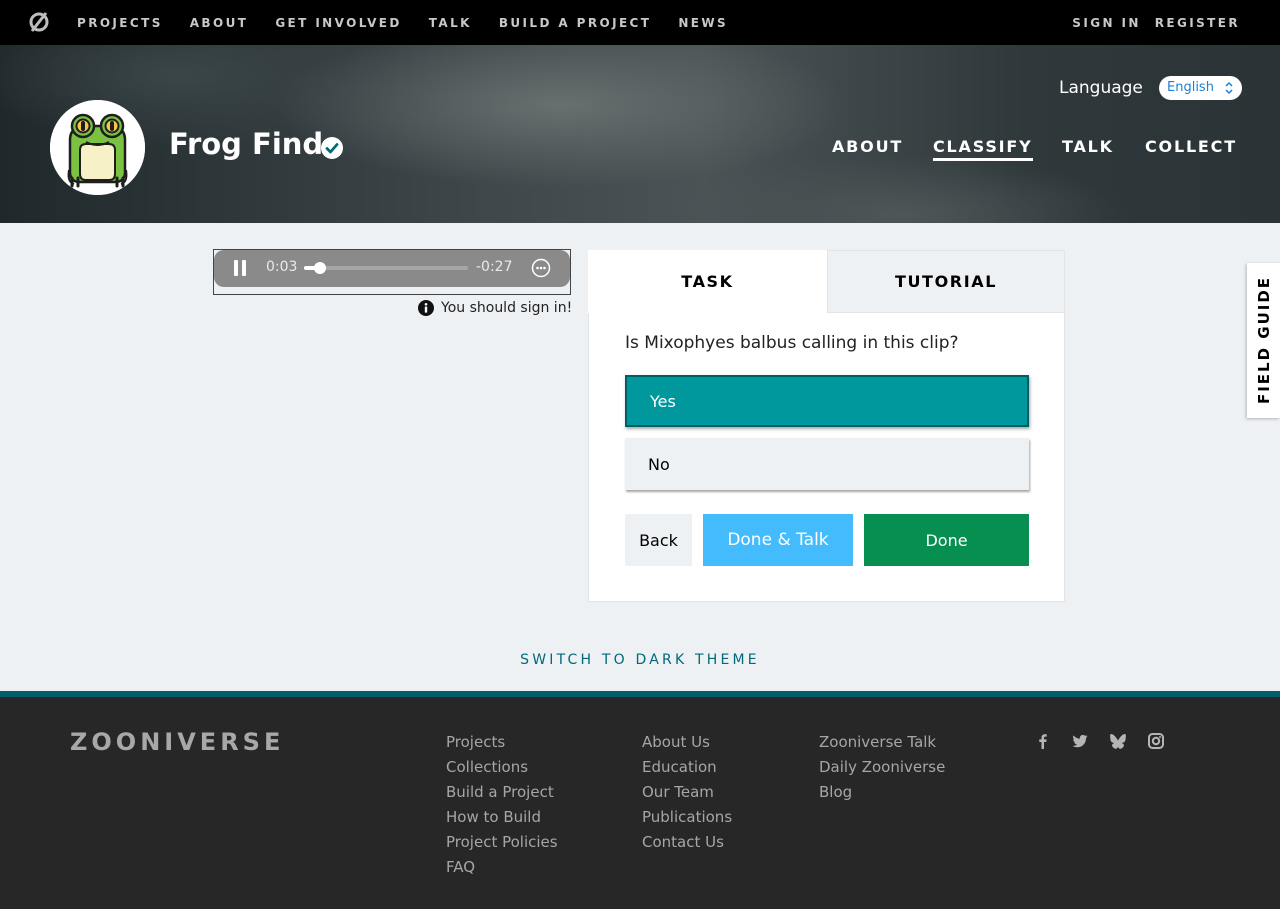 The height and width of the screenshot is (909, 1280). Describe the element at coordinates (1101, 88) in the screenshot. I see `language-label: Language` at that location.